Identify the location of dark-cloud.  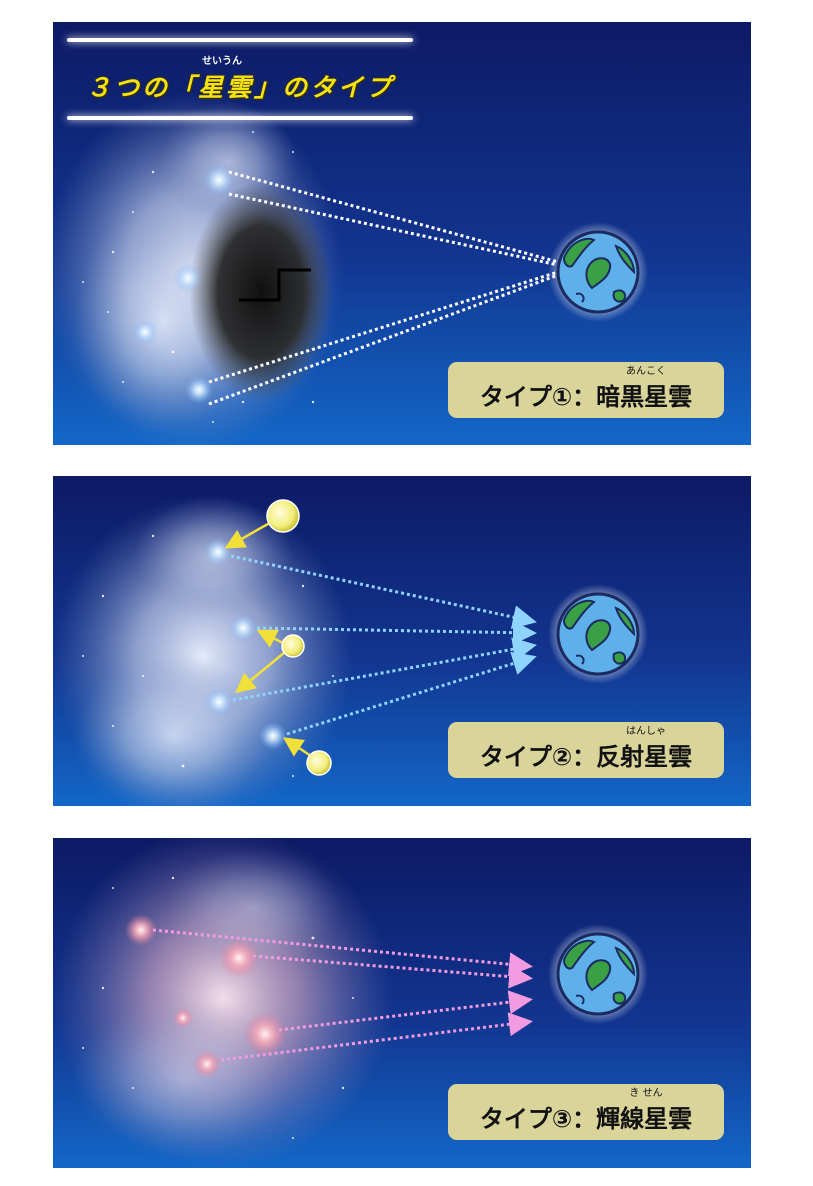
(261, 292).